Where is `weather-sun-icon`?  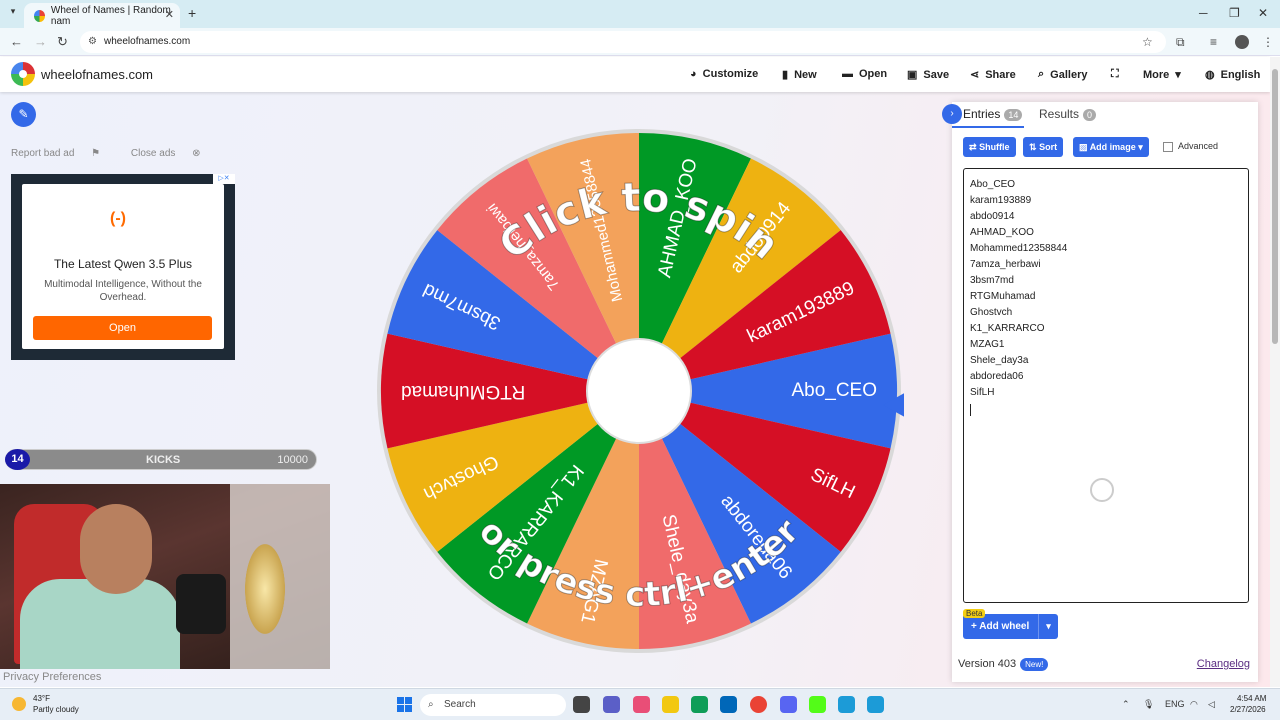
weather-sun-icon is located at coordinates (19, 704).